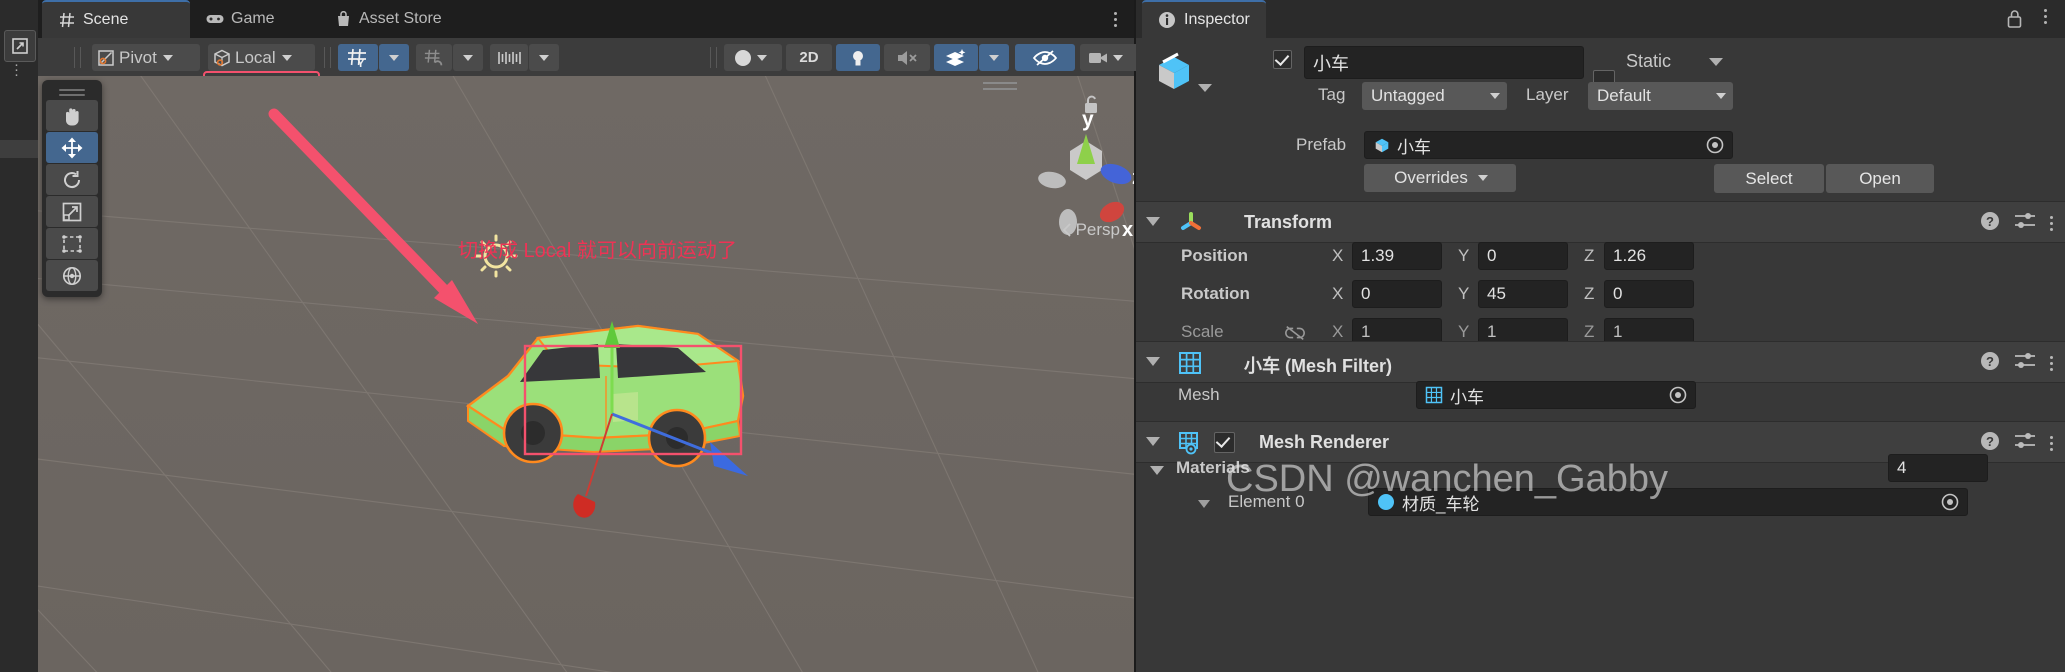  What do you see at coordinates (907, 57) in the screenshot?
I see `audio-toggle-button` at bounding box center [907, 57].